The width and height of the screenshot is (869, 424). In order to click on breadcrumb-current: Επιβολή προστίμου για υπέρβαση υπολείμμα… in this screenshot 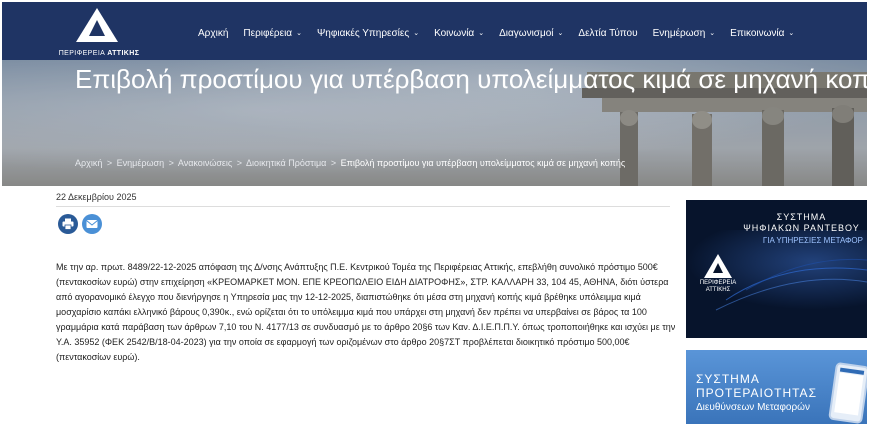, I will do `click(483, 163)`.